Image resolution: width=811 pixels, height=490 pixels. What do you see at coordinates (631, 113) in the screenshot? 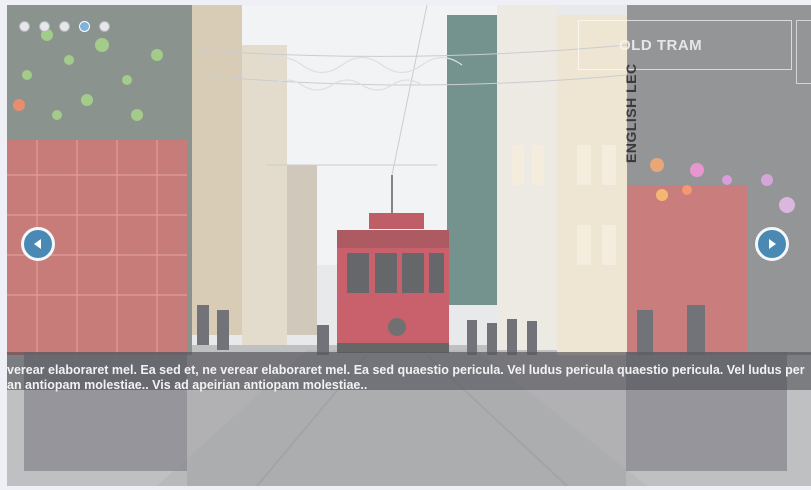
I see `vertical-tile-label: ENGLISH LEC` at bounding box center [631, 113].